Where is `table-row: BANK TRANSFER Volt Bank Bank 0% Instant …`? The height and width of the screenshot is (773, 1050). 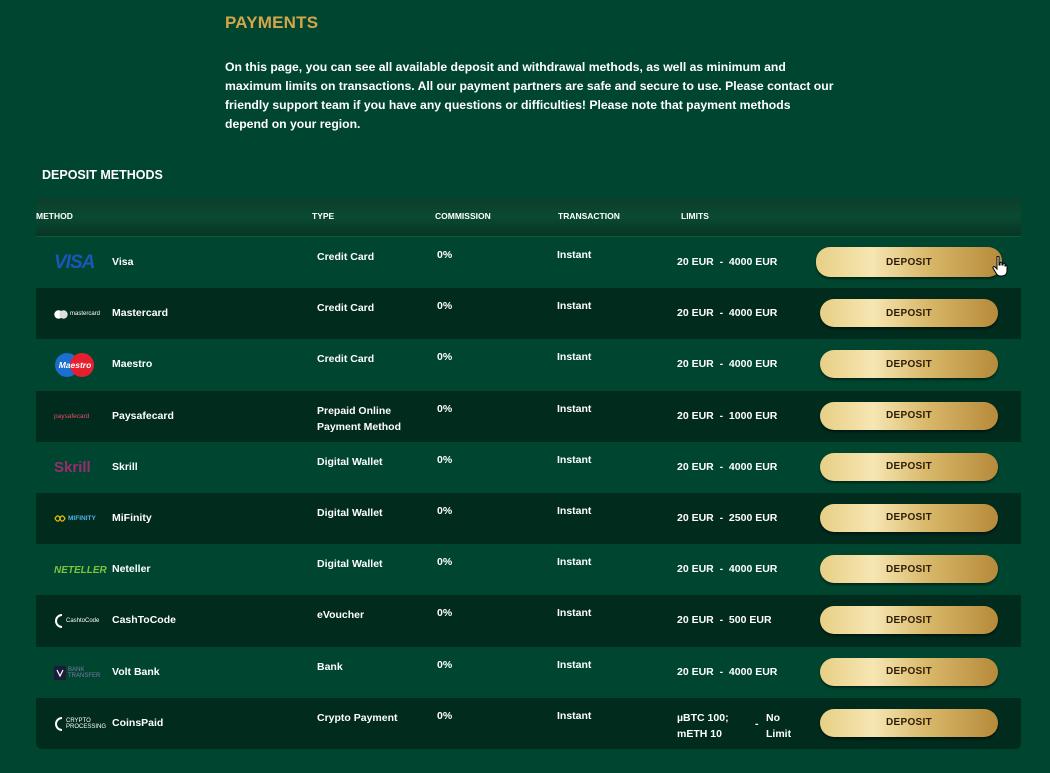
table-row: BANK TRANSFER Volt Bank Bank 0% Instant … is located at coordinates (528, 672).